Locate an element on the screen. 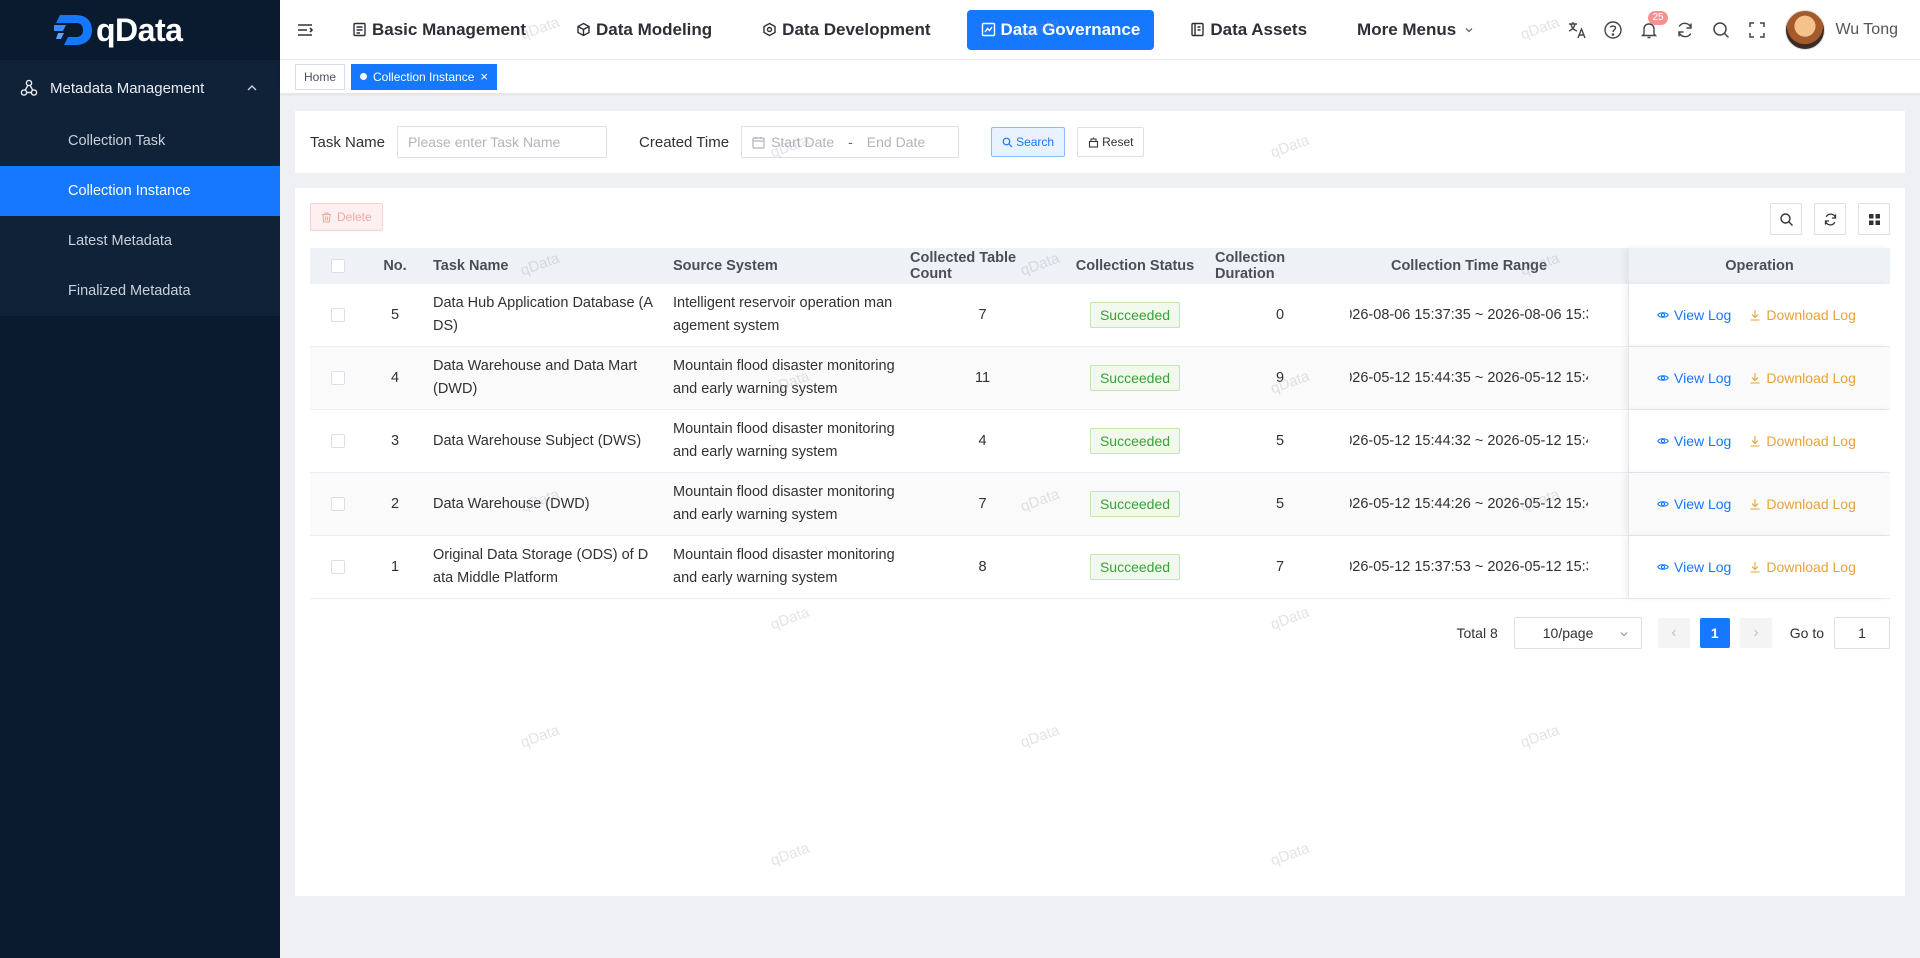 Image resolution: width=1920 pixels, height=958 pixels. header-no: No. is located at coordinates (395, 266).